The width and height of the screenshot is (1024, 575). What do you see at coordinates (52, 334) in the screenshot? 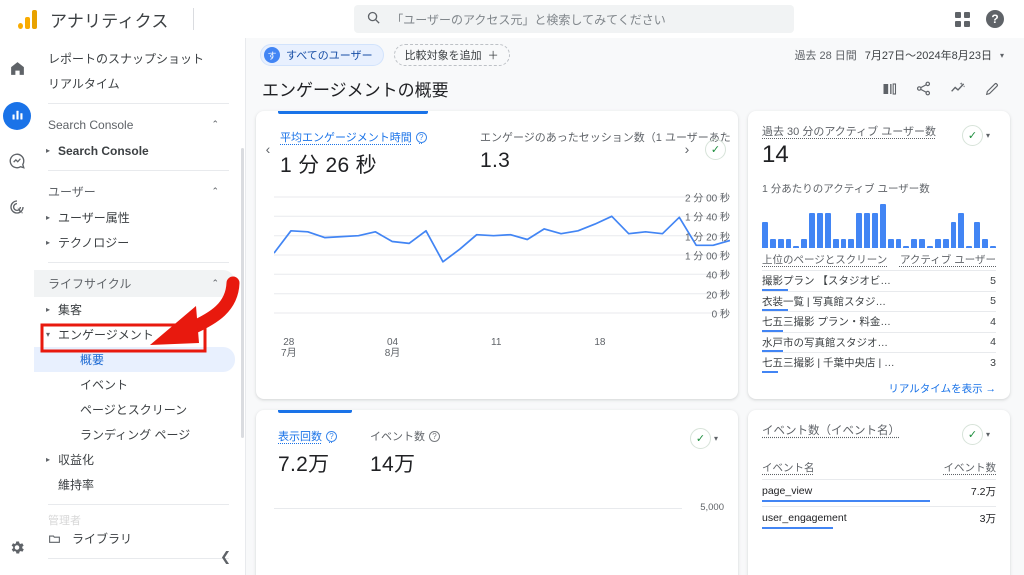
I see `chevron-down-icon: ▾` at bounding box center [52, 334].